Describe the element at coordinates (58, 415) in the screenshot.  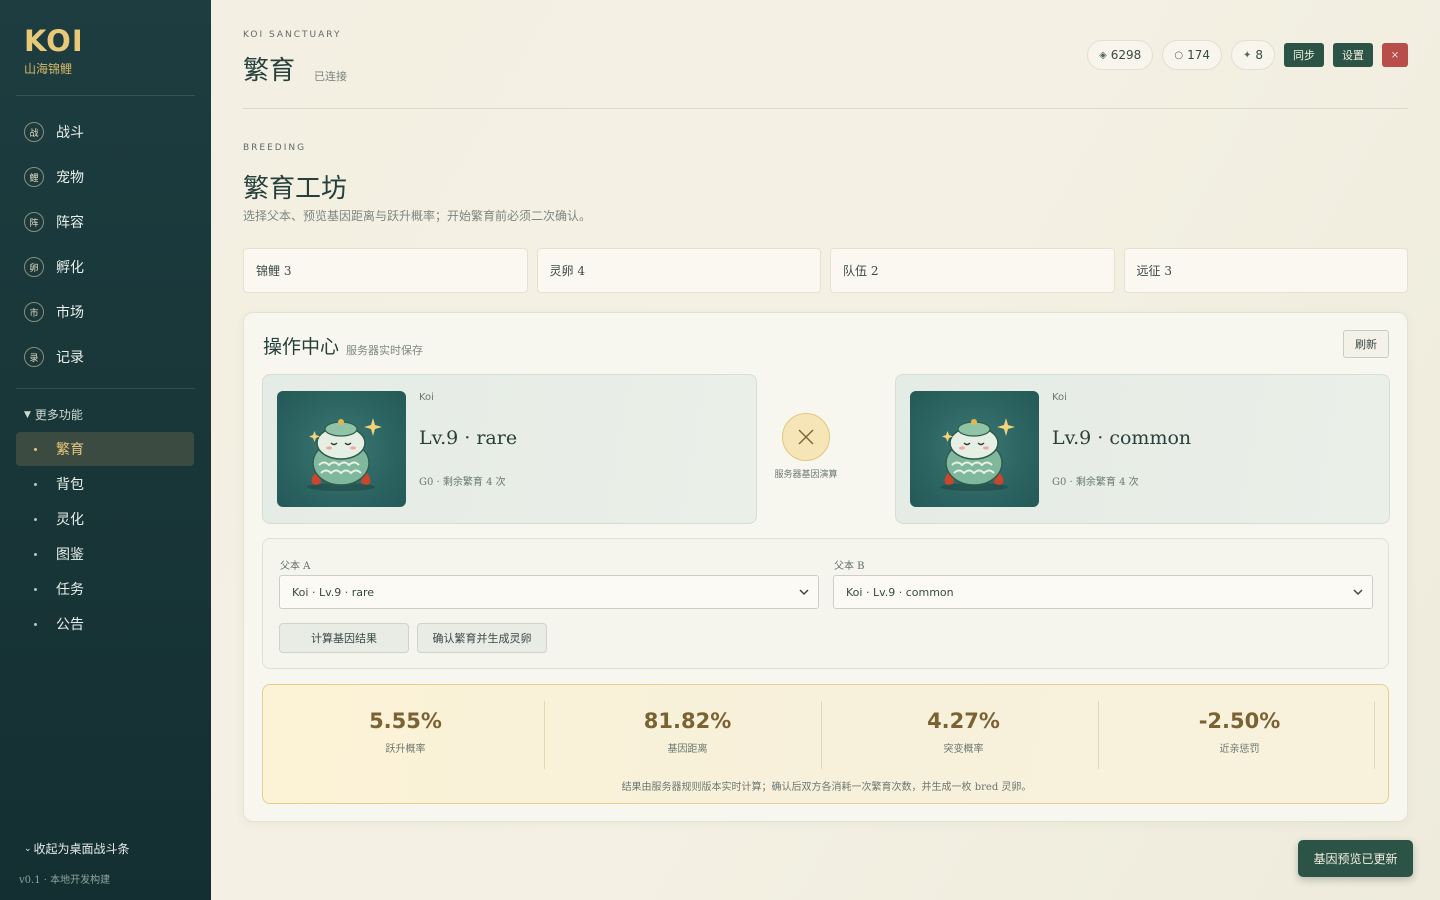
I see `more-features-label: 更多功能` at that location.